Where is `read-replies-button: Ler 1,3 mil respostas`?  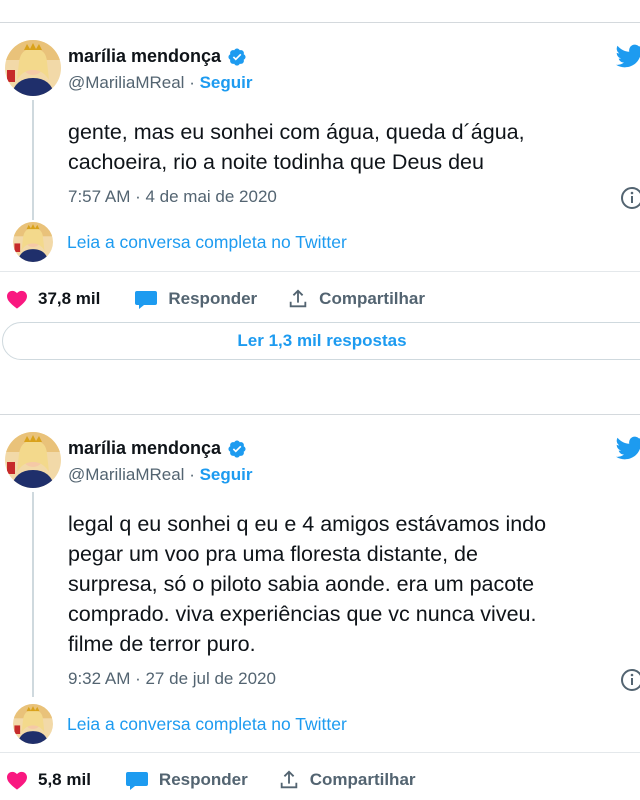
read-replies-button: Ler 1,3 mil respostas is located at coordinates (321, 341).